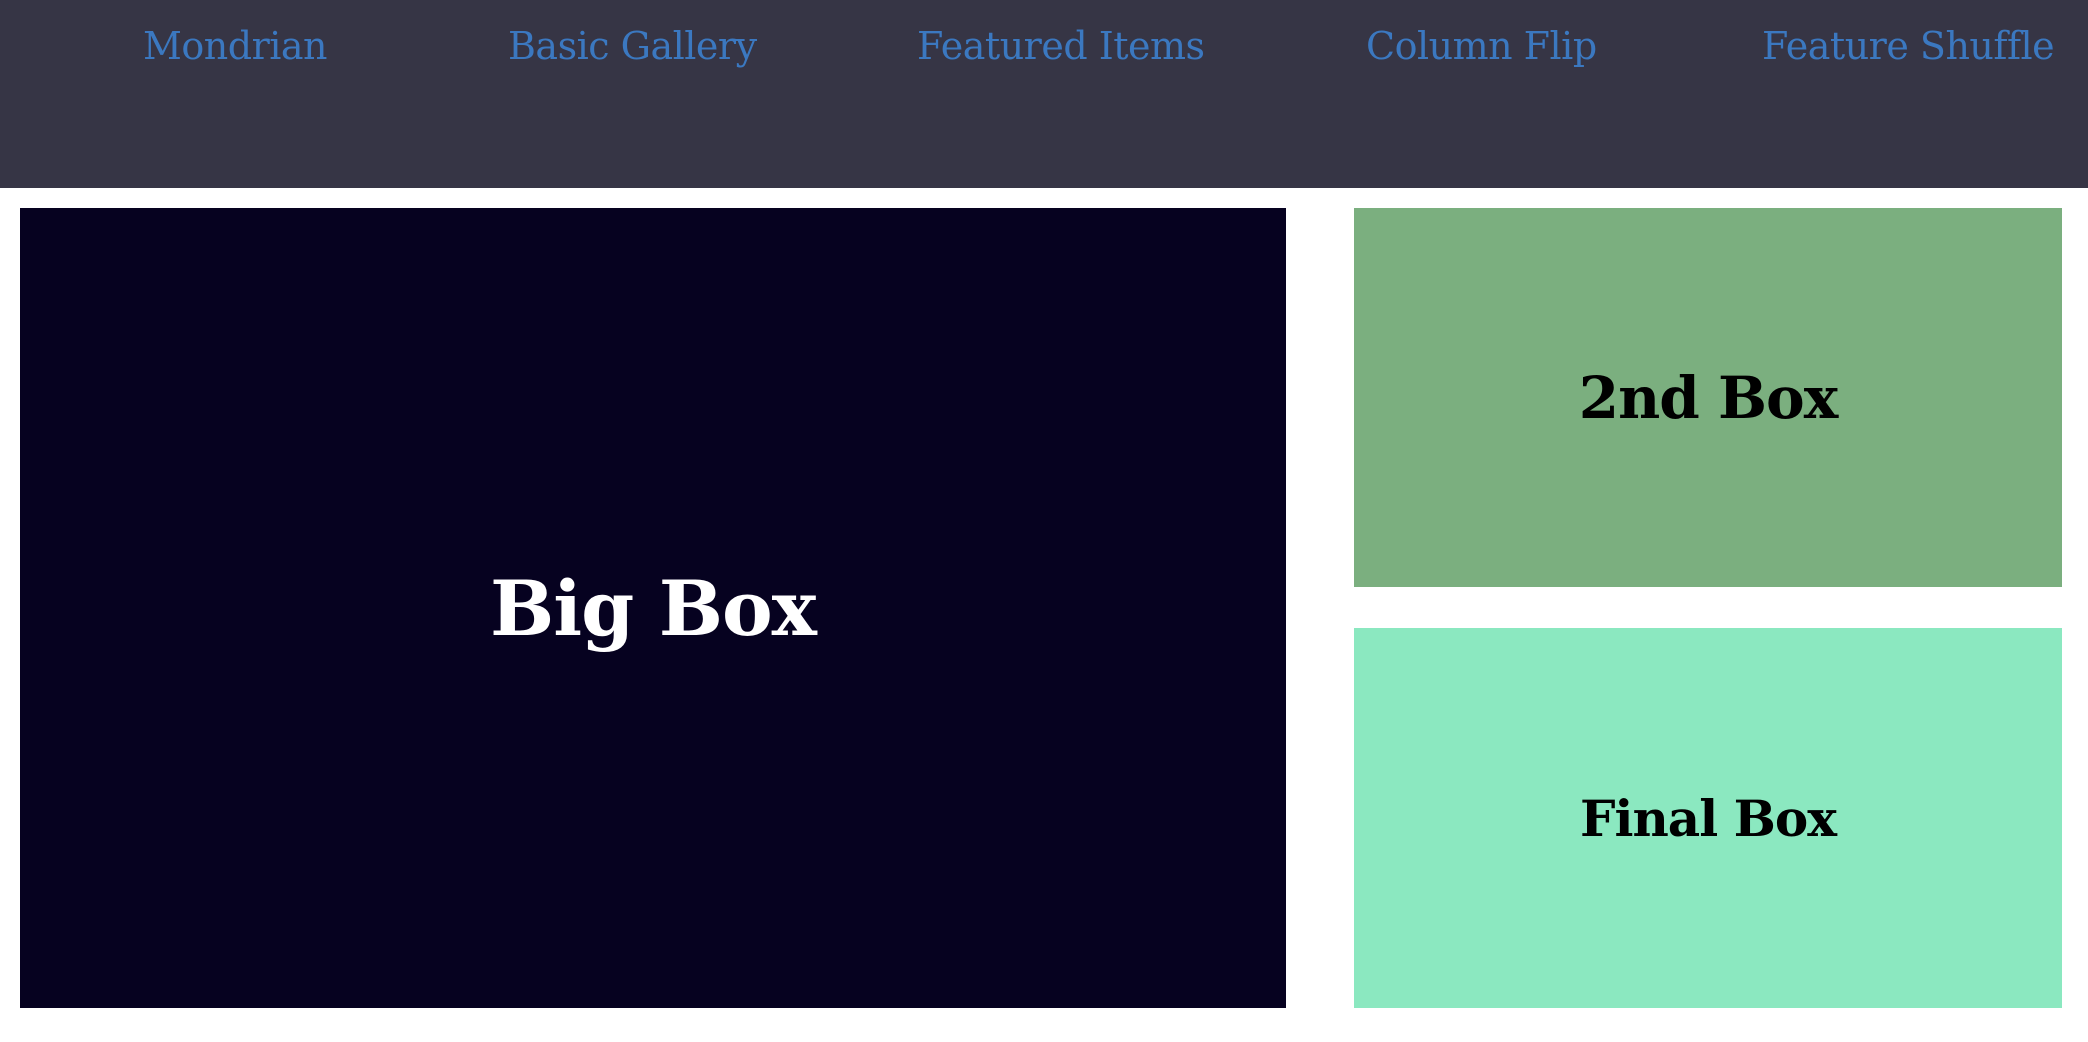 This screenshot has height=1042, width=2088. I want to click on second-box-label: 2nd Box, so click(1708, 397).